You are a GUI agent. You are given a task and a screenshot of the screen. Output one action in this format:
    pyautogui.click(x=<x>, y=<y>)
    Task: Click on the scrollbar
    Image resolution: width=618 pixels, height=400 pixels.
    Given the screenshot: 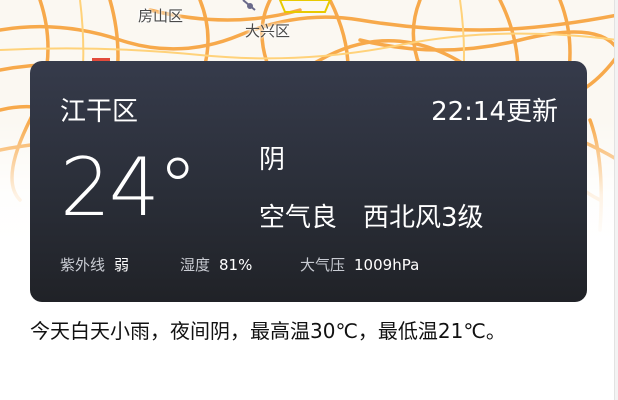 What is the action you would take?
    pyautogui.click(x=616, y=200)
    